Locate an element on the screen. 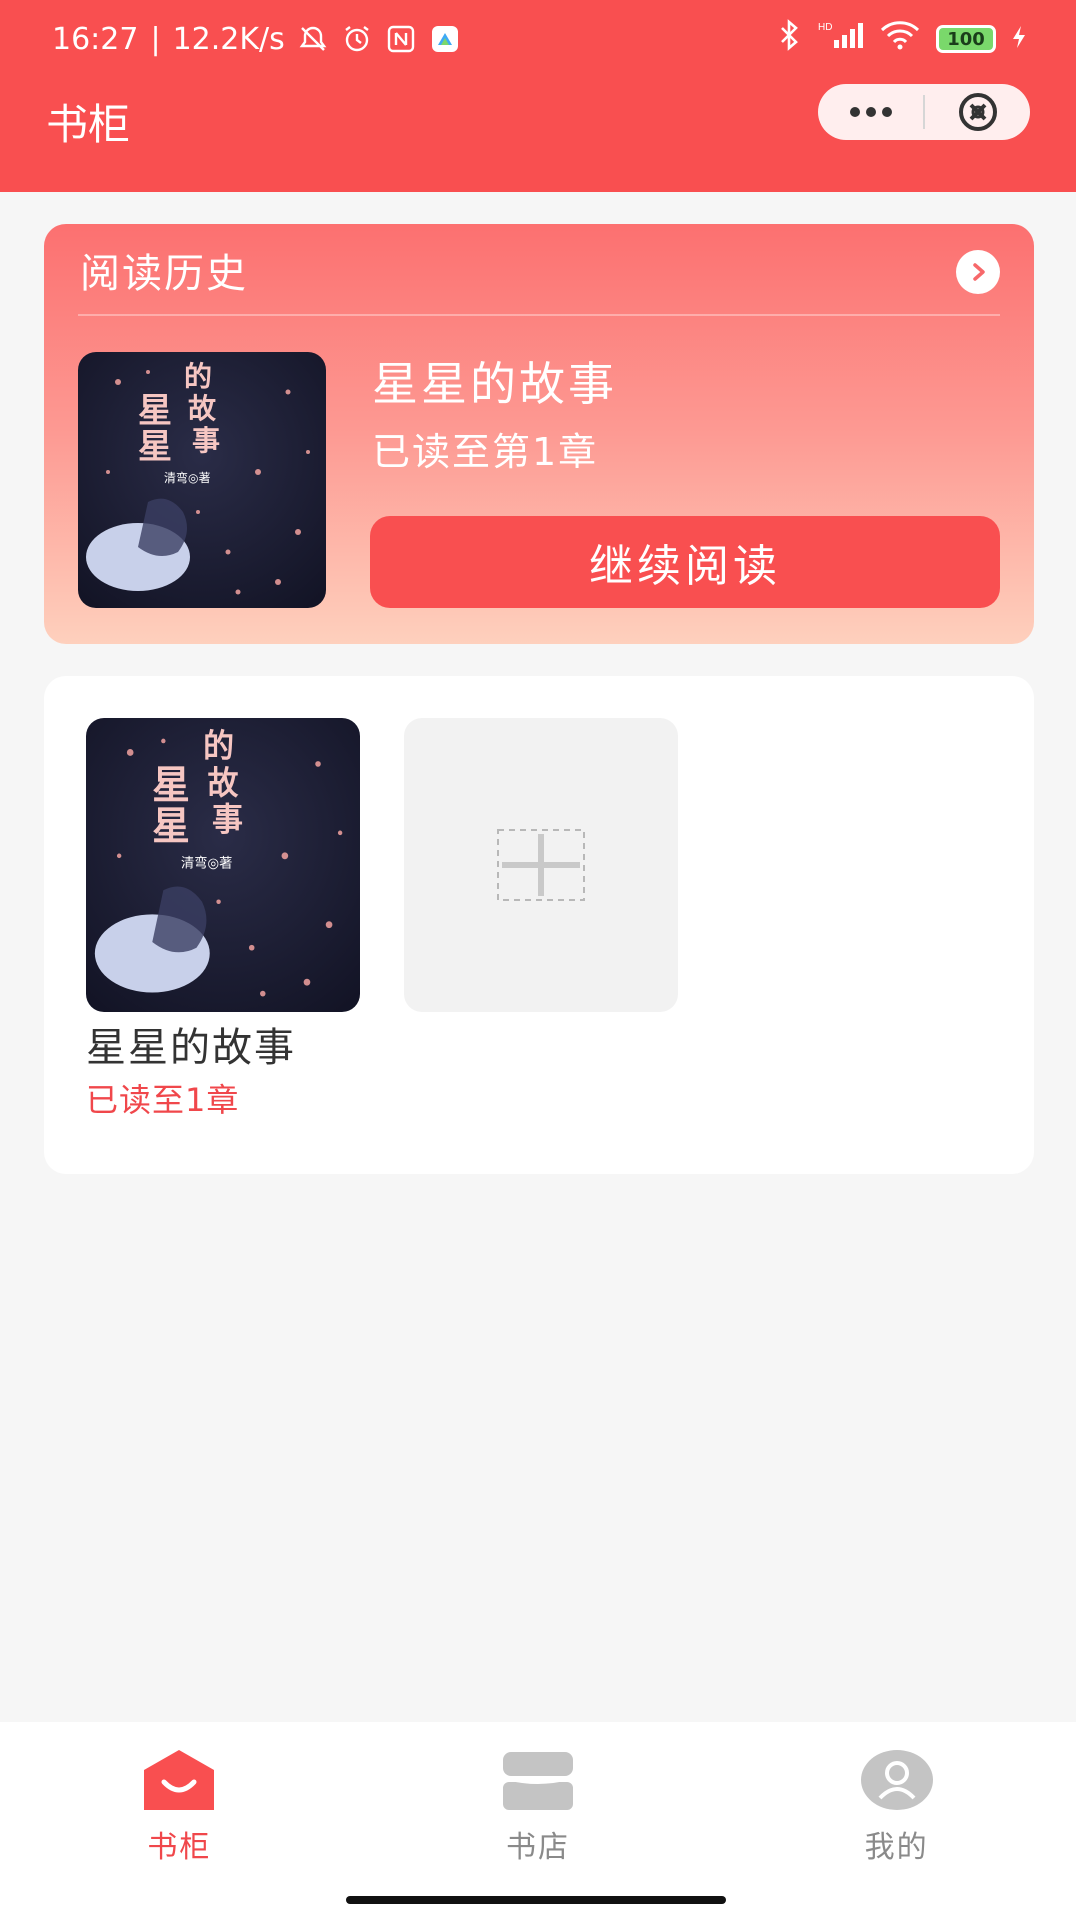  charging-icon is located at coordinates (1019, 39).